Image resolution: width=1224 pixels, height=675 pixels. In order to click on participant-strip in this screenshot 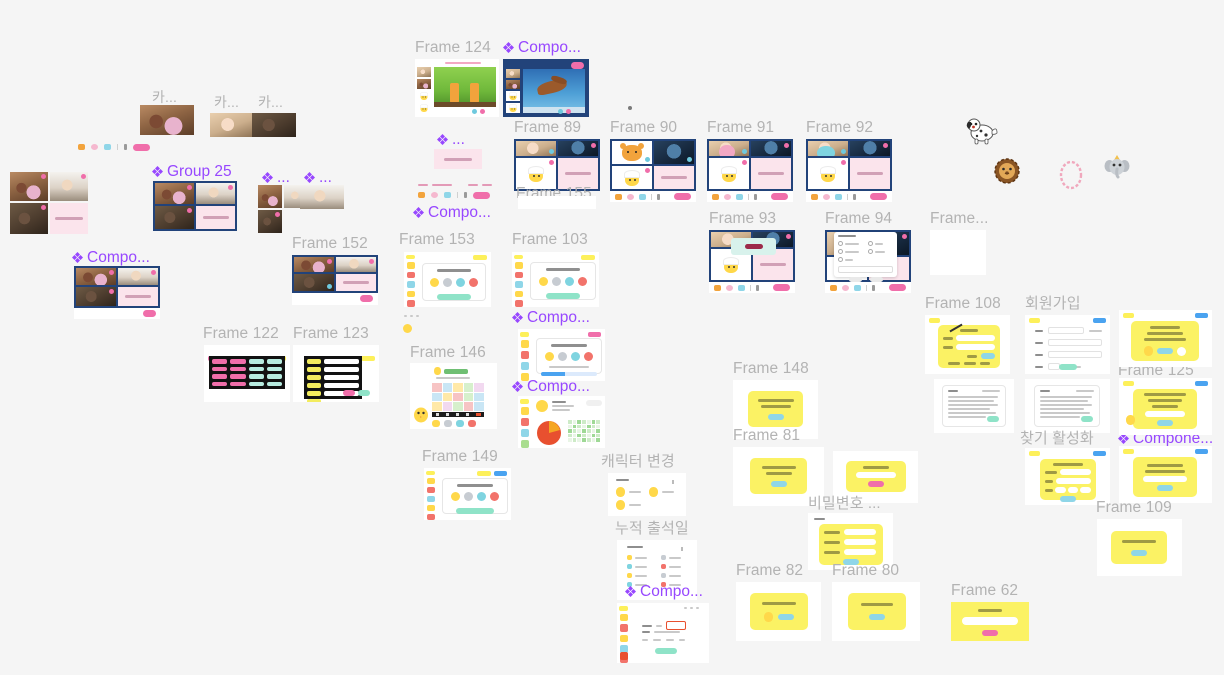, I will do `click(424, 90)`.